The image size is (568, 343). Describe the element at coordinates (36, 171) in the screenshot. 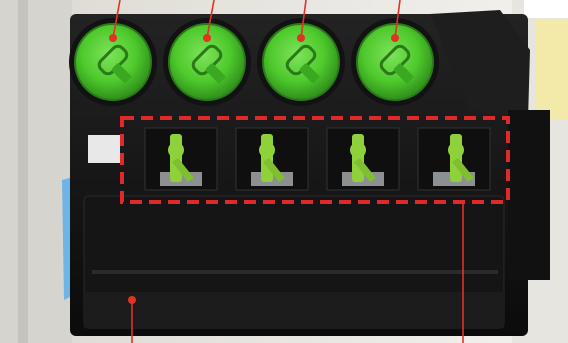

I see `left-side-panel` at that location.